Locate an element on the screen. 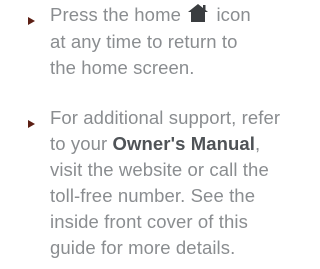 This screenshot has height=269, width=320. owners-manual-reference: Owner's Manual is located at coordinates (184, 143).